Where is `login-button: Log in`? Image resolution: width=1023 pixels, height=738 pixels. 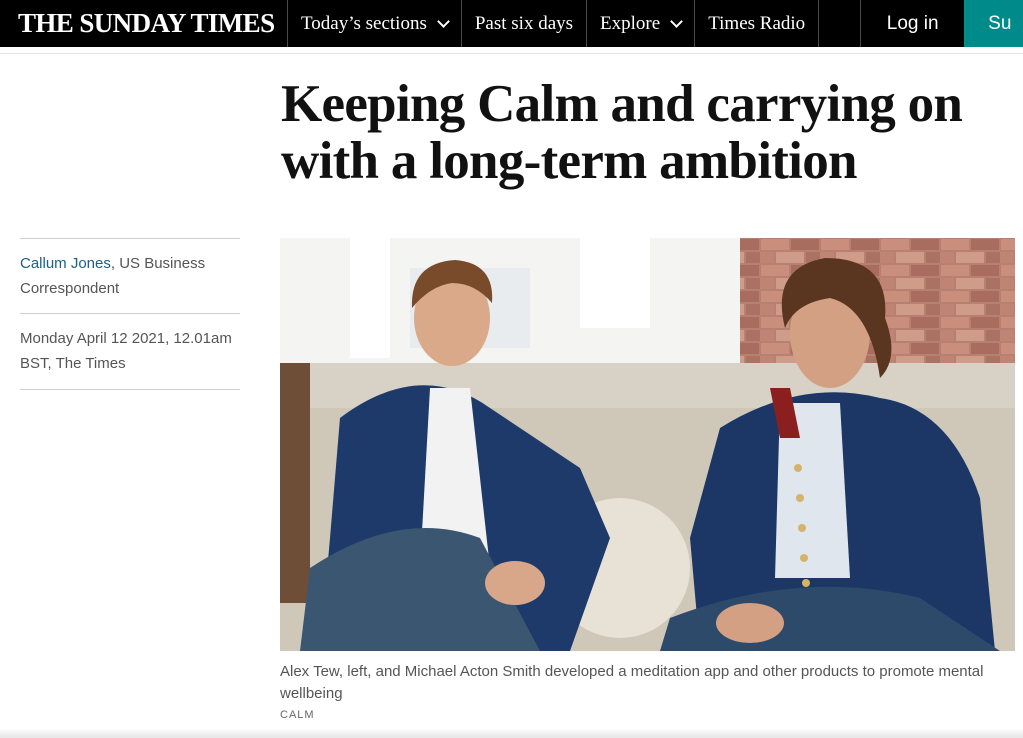 login-button: Log in is located at coordinates (912, 23).